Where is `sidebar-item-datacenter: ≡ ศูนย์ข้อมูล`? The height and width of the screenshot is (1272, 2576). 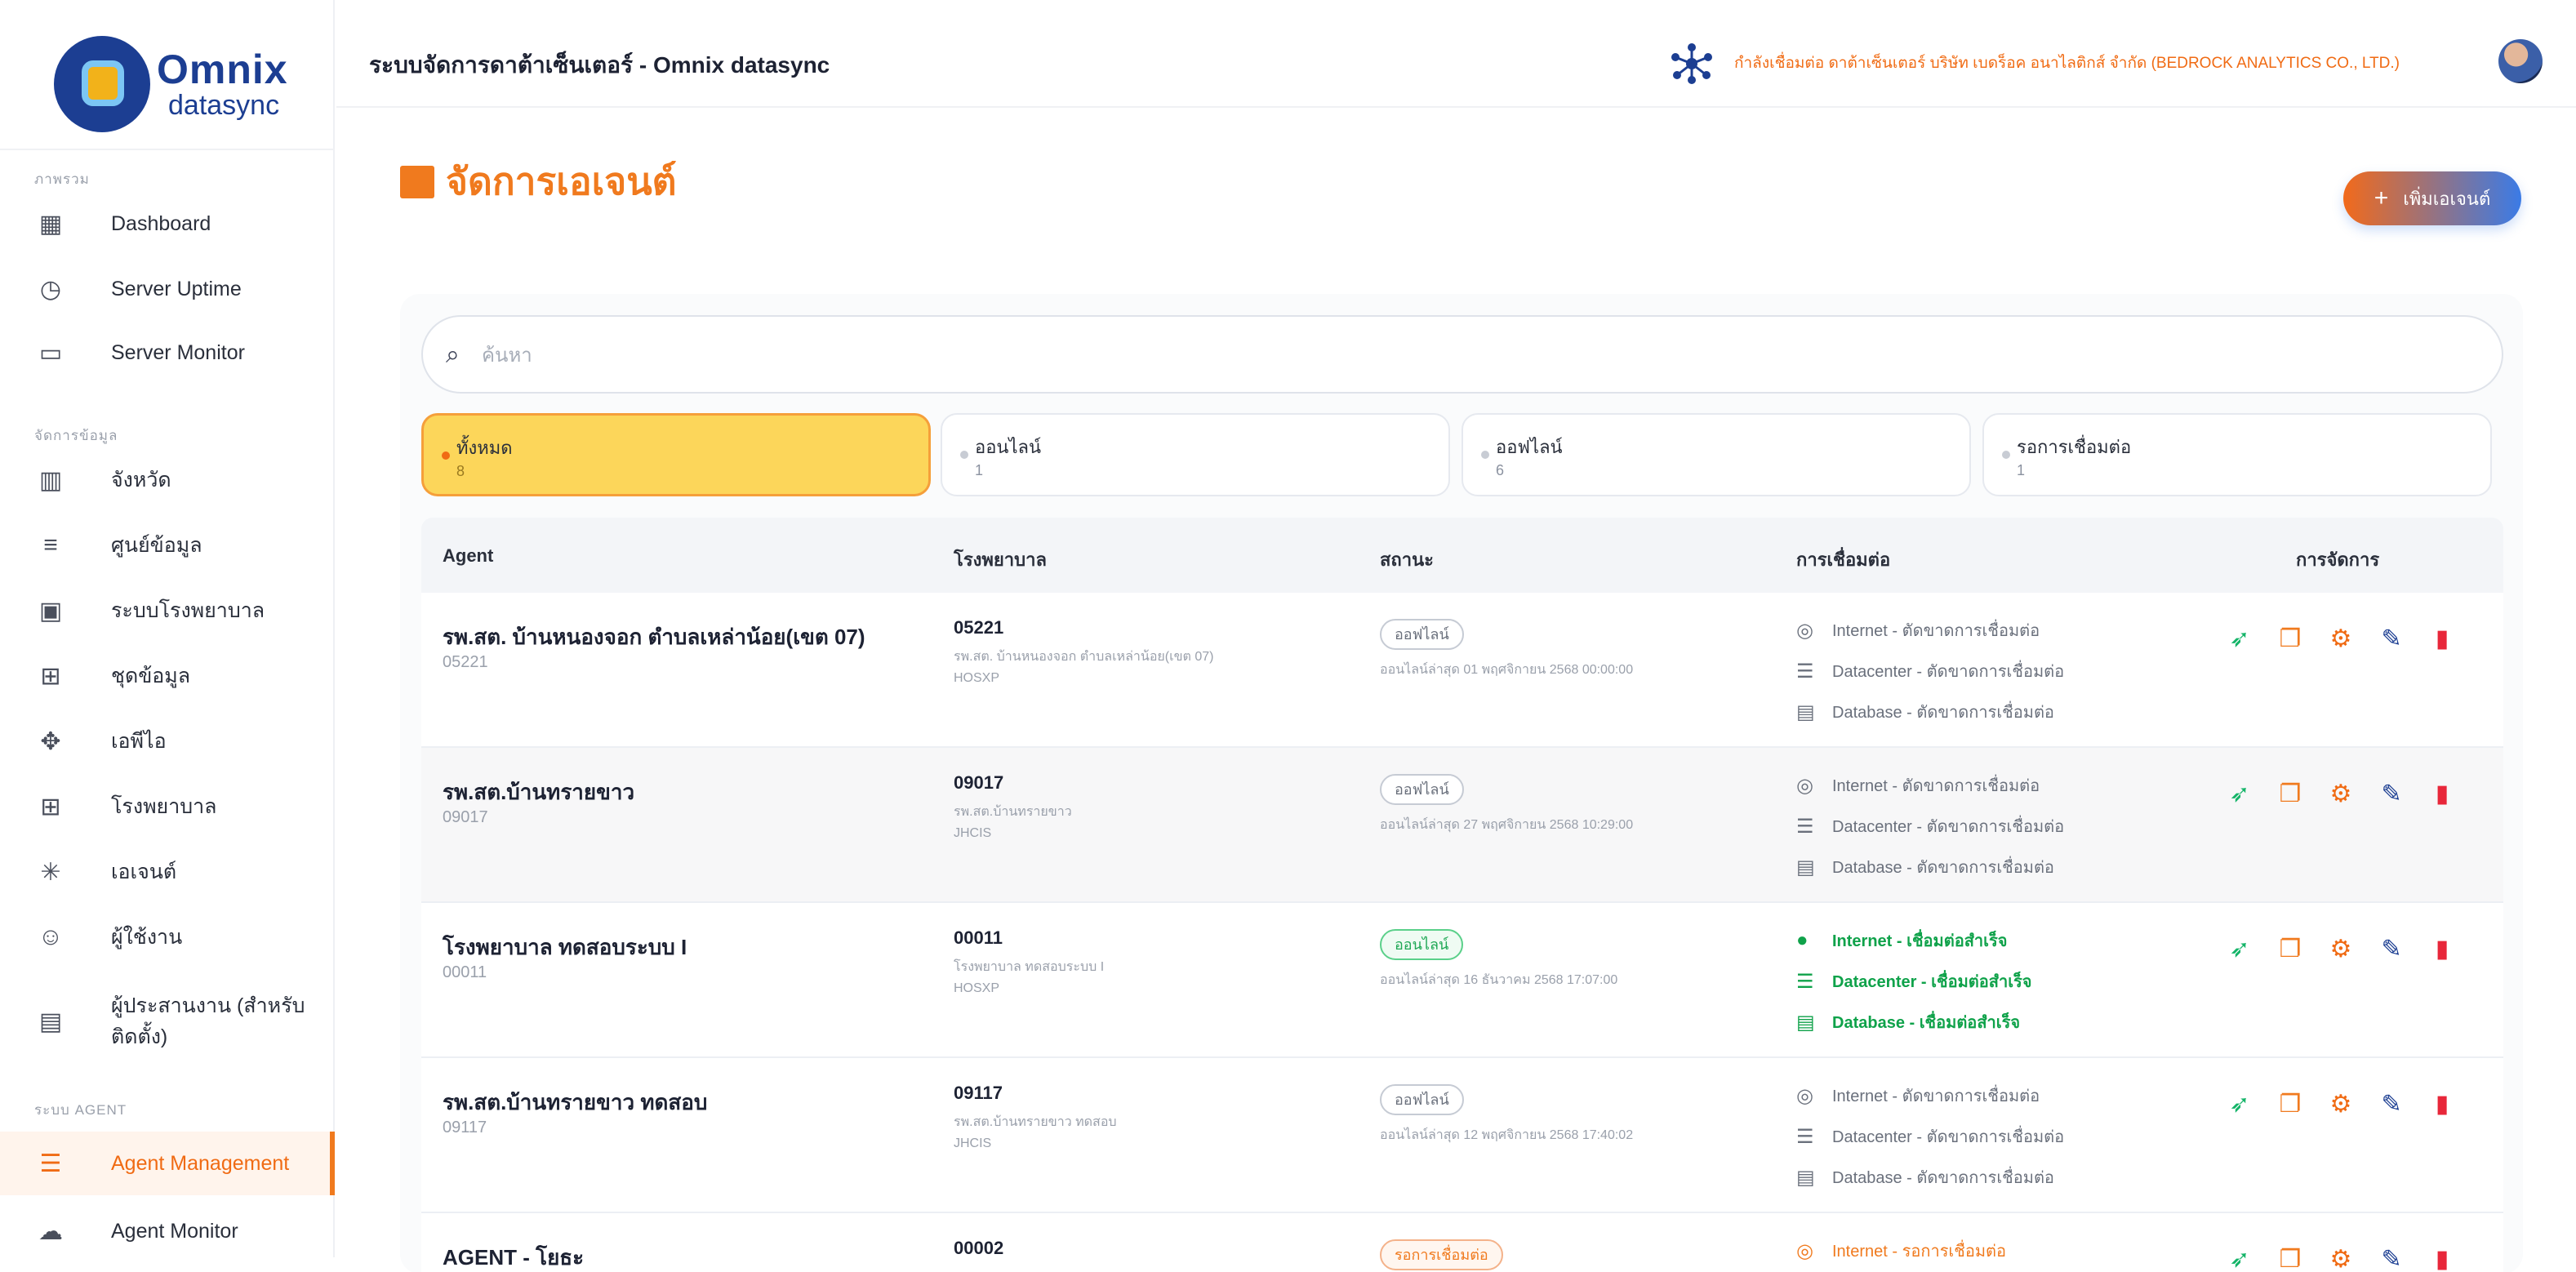 sidebar-item-datacenter: ≡ ศูนย์ข้อมูล is located at coordinates (167, 545).